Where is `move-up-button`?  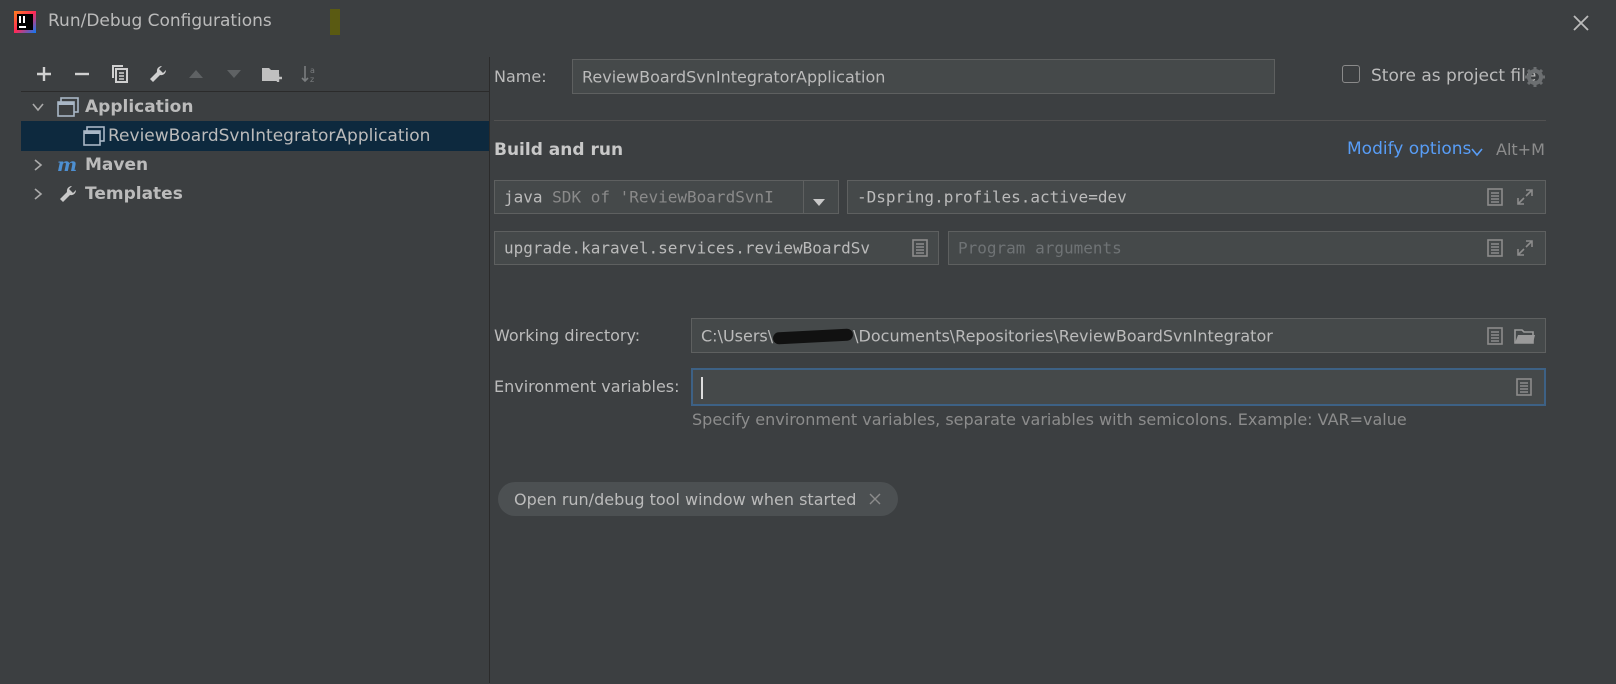
move-up-button is located at coordinates (196, 74).